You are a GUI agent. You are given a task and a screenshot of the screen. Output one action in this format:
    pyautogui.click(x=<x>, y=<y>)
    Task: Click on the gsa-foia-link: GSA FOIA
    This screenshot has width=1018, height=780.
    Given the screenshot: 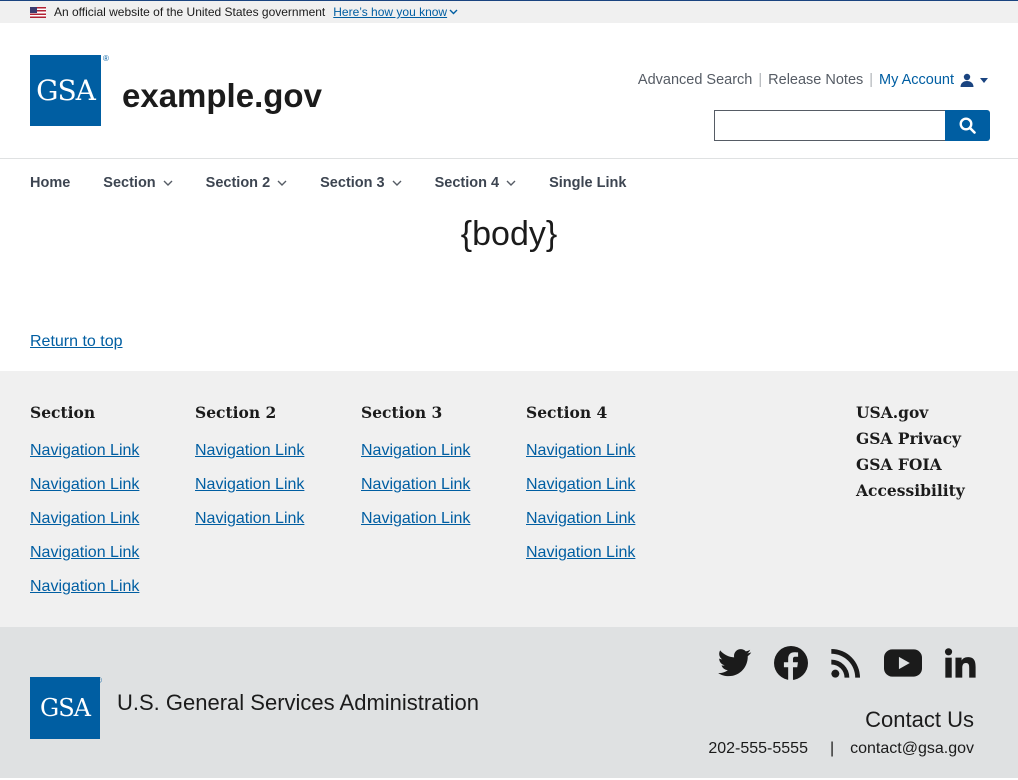 What is the action you would take?
    pyautogui.click(x=910, y=468)
    